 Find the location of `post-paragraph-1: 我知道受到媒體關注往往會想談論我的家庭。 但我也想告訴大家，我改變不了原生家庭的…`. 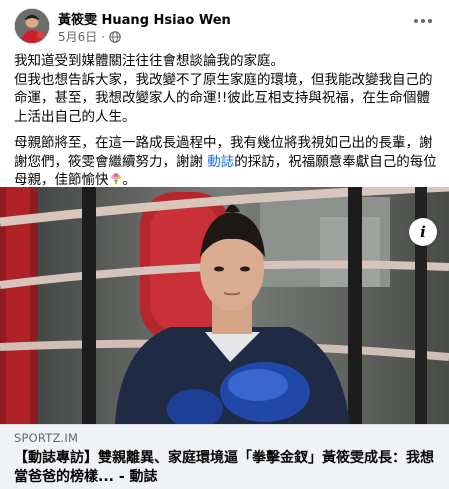

post-paragraph-1: 我知道受到媒體關注往往會想談論我的家庭。 但我也想告訴大家，我改變不了原生家庭的… is located at coordinates (223, 89).